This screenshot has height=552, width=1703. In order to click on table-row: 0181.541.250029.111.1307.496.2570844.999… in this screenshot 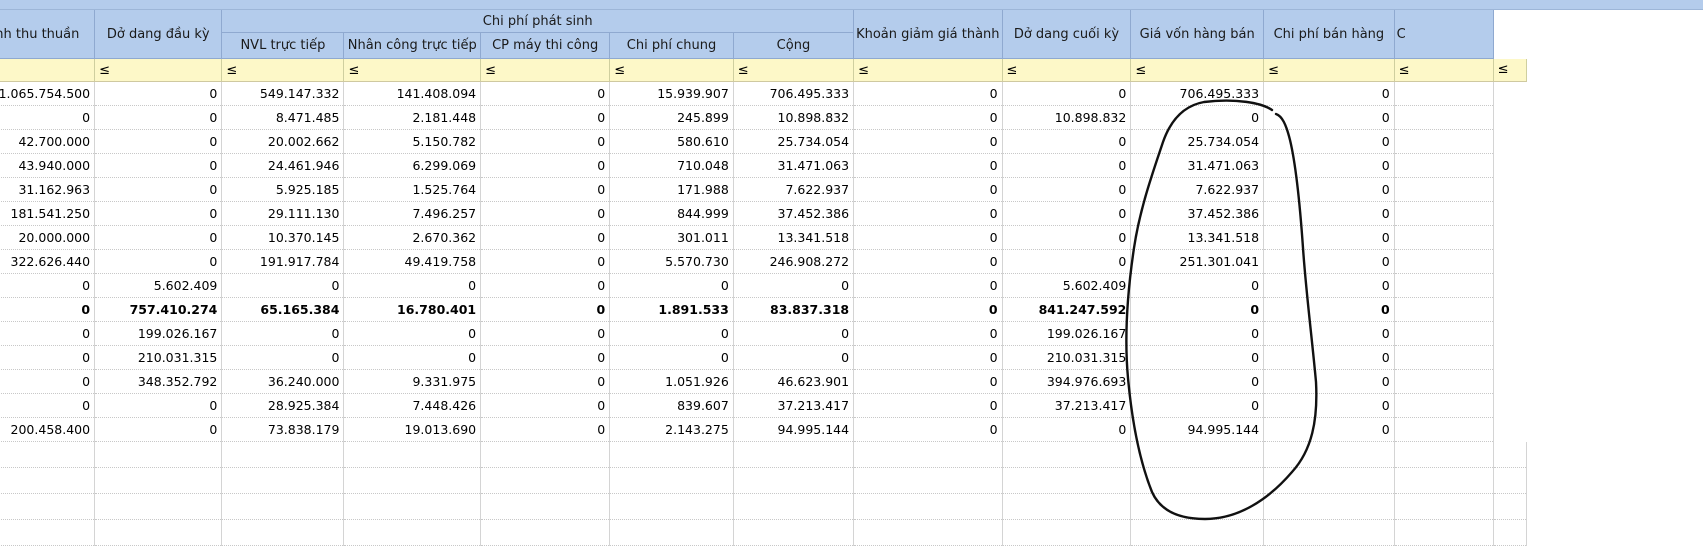, I will do `click(763, 213)`.